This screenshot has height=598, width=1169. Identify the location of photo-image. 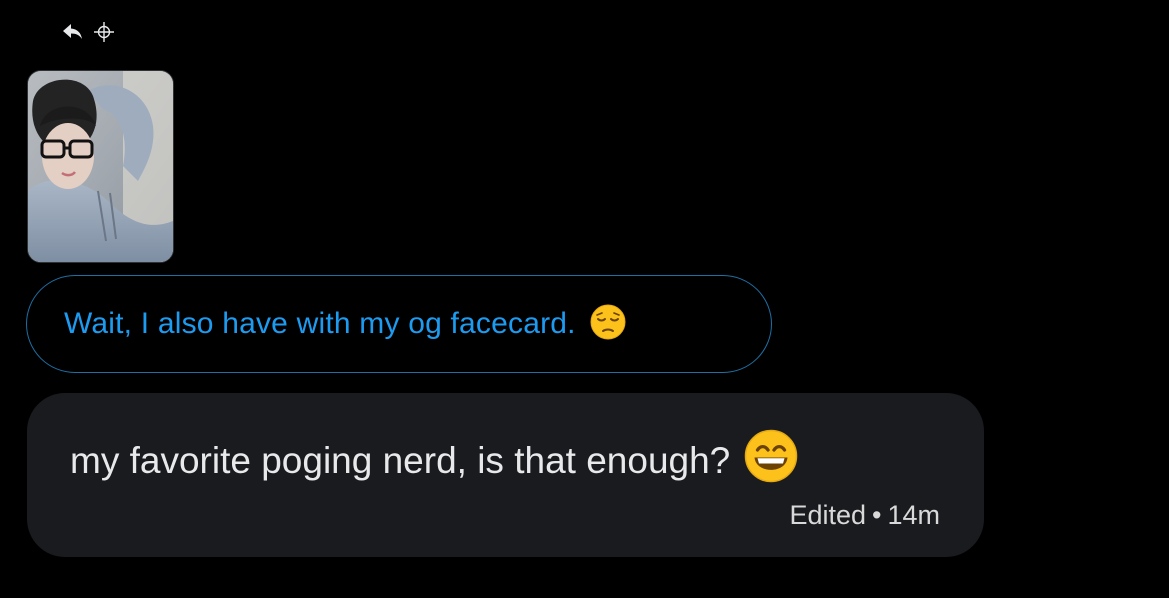
(100, 166).